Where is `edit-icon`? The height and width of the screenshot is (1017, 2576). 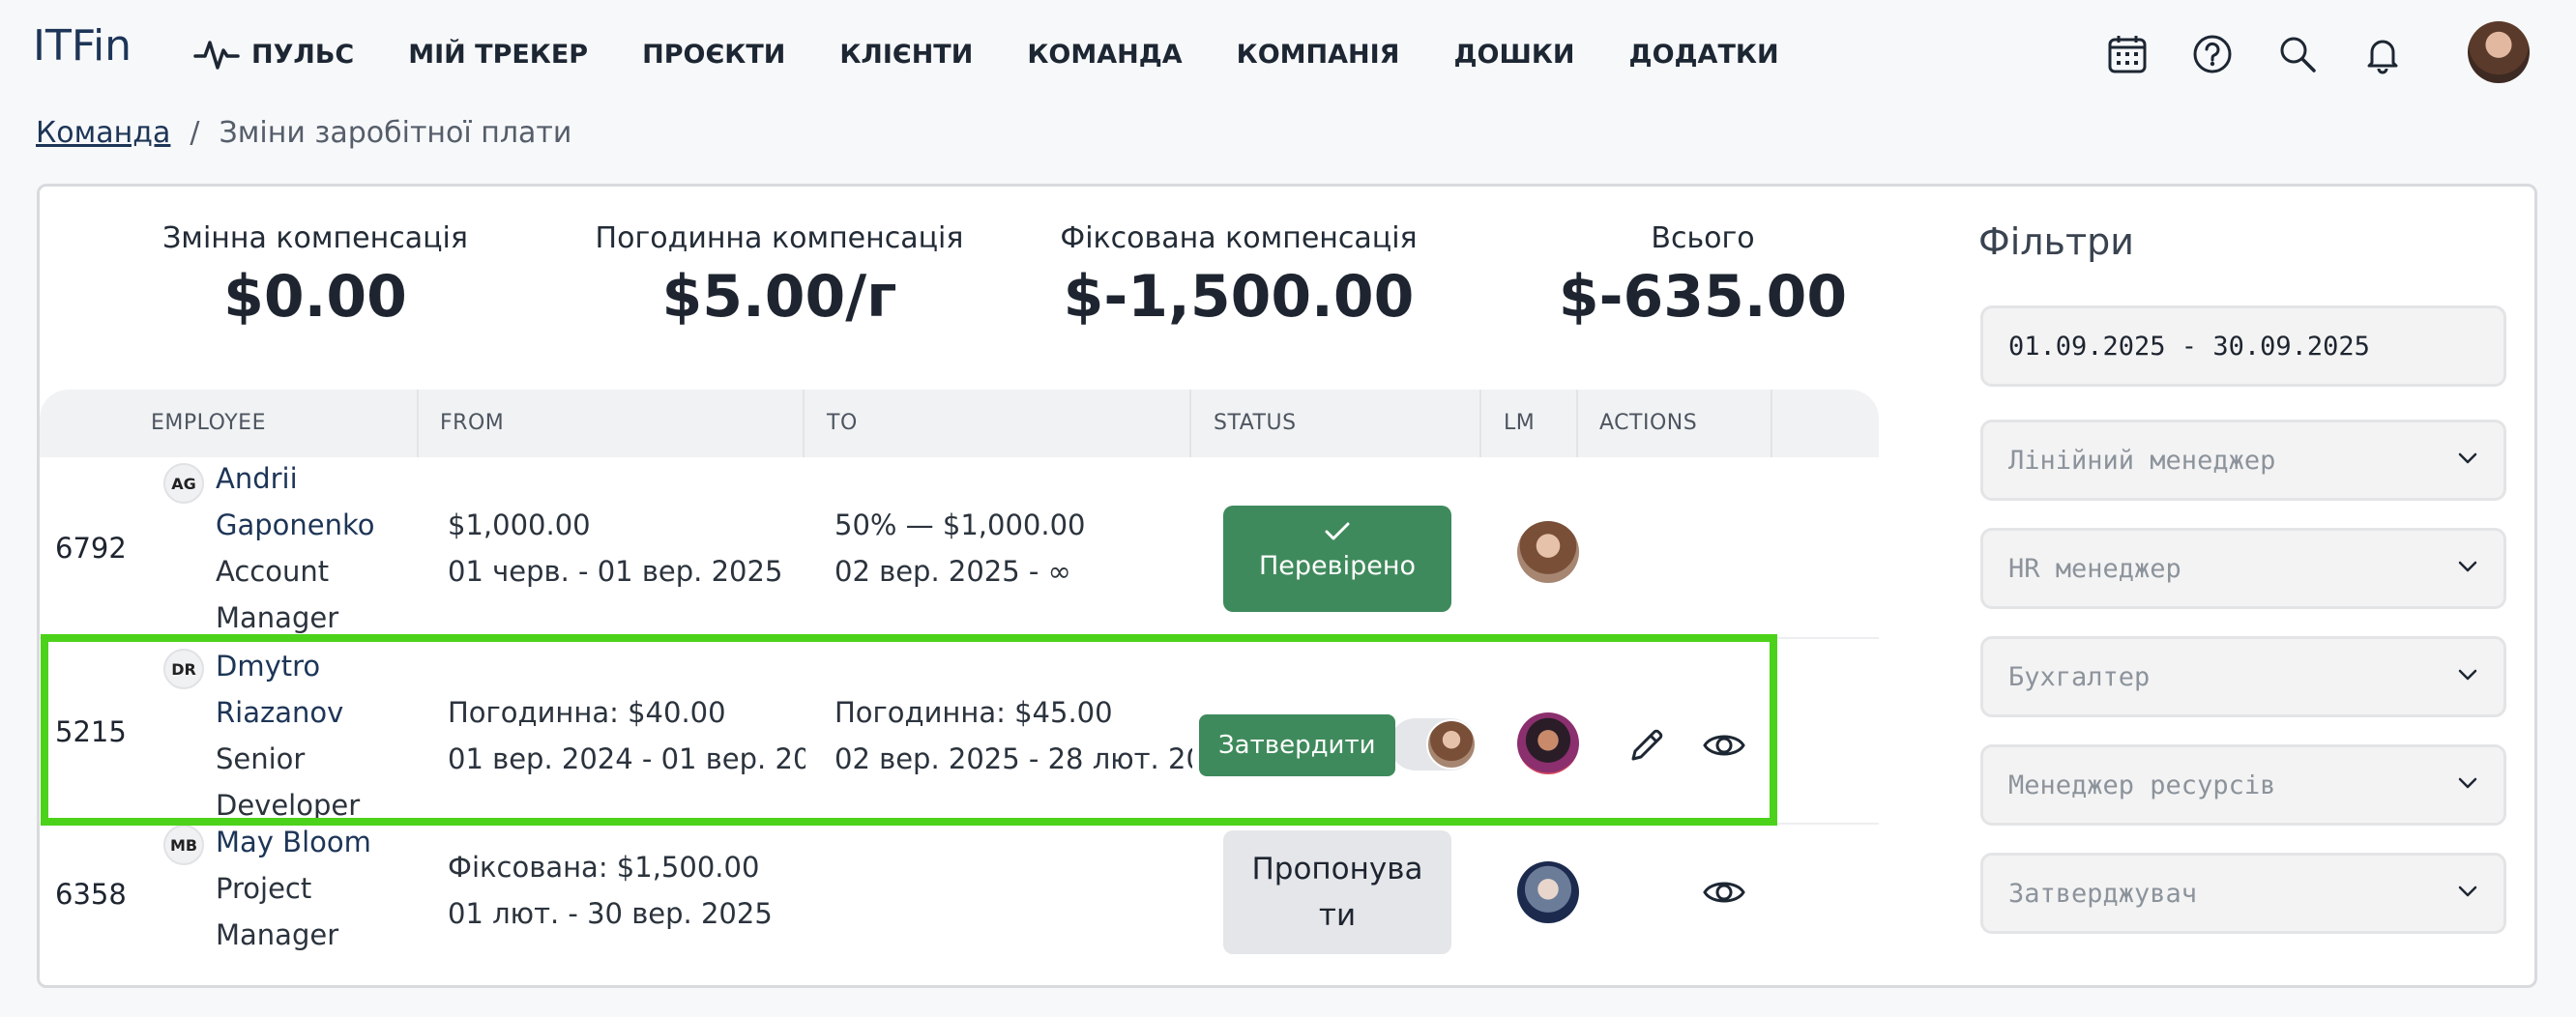 edit-icon is located at coordinates (1647, 746).